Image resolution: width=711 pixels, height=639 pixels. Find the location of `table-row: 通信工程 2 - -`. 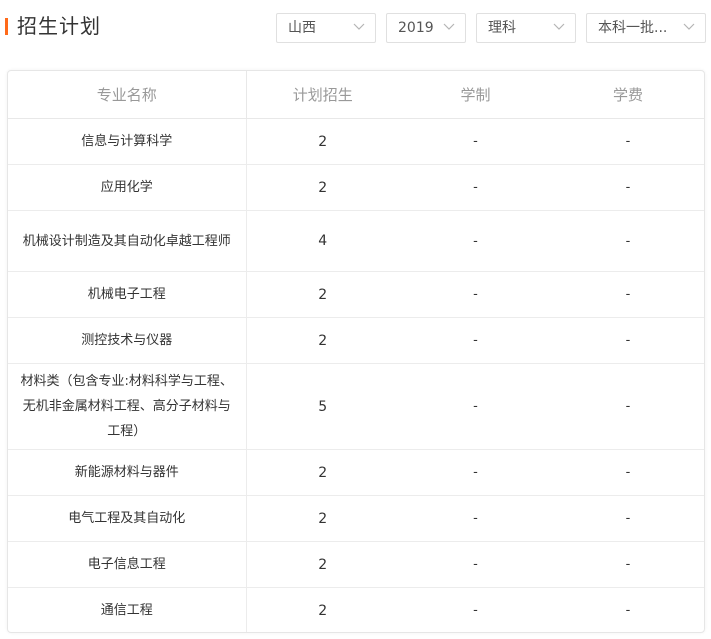

table-row: 通信工程 2 - - is located at coordinates (356, 609).